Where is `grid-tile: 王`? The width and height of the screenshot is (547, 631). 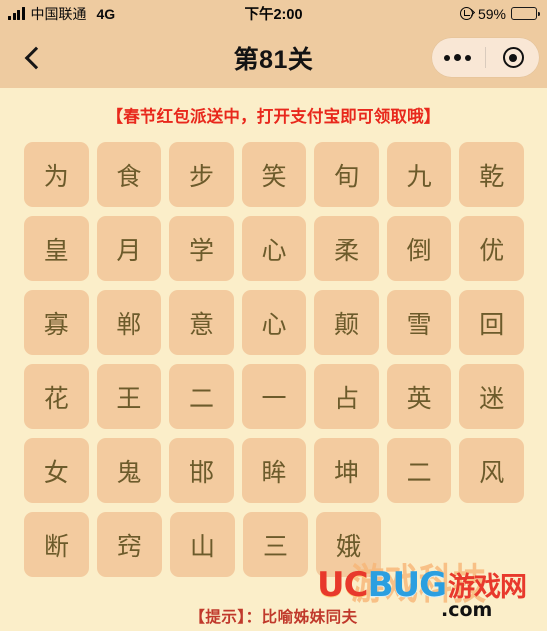
grid-tile: 王 is located at coordinates (129, 396).